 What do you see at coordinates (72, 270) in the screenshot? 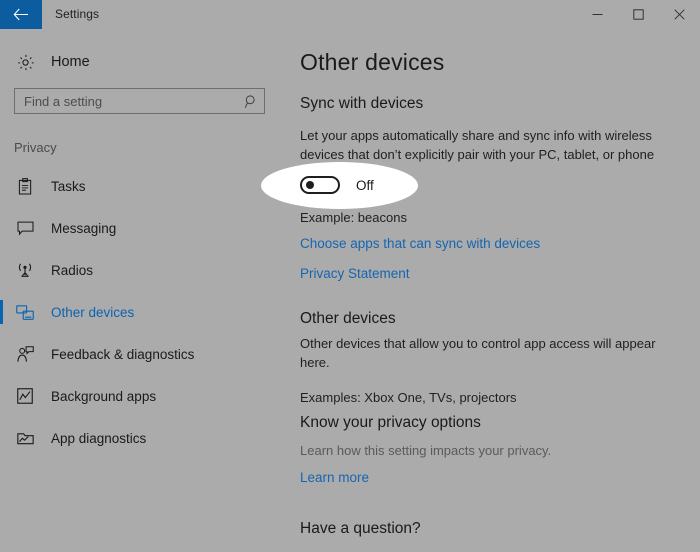
I see `sidebar-item-label: Radios` at bounding box center [72, 270].